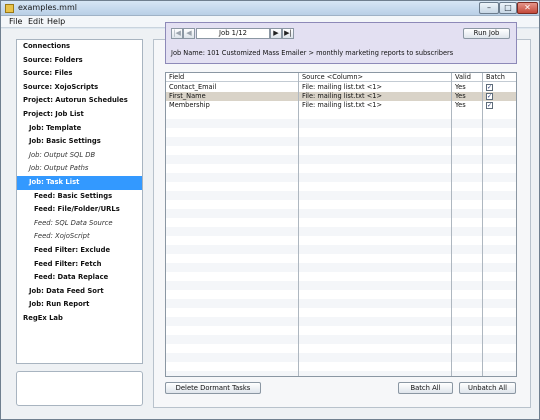 The width and height of the screenshot is (540, 420). I want to click on unbatch-all-button: Unbatch All, so click(487, 388).